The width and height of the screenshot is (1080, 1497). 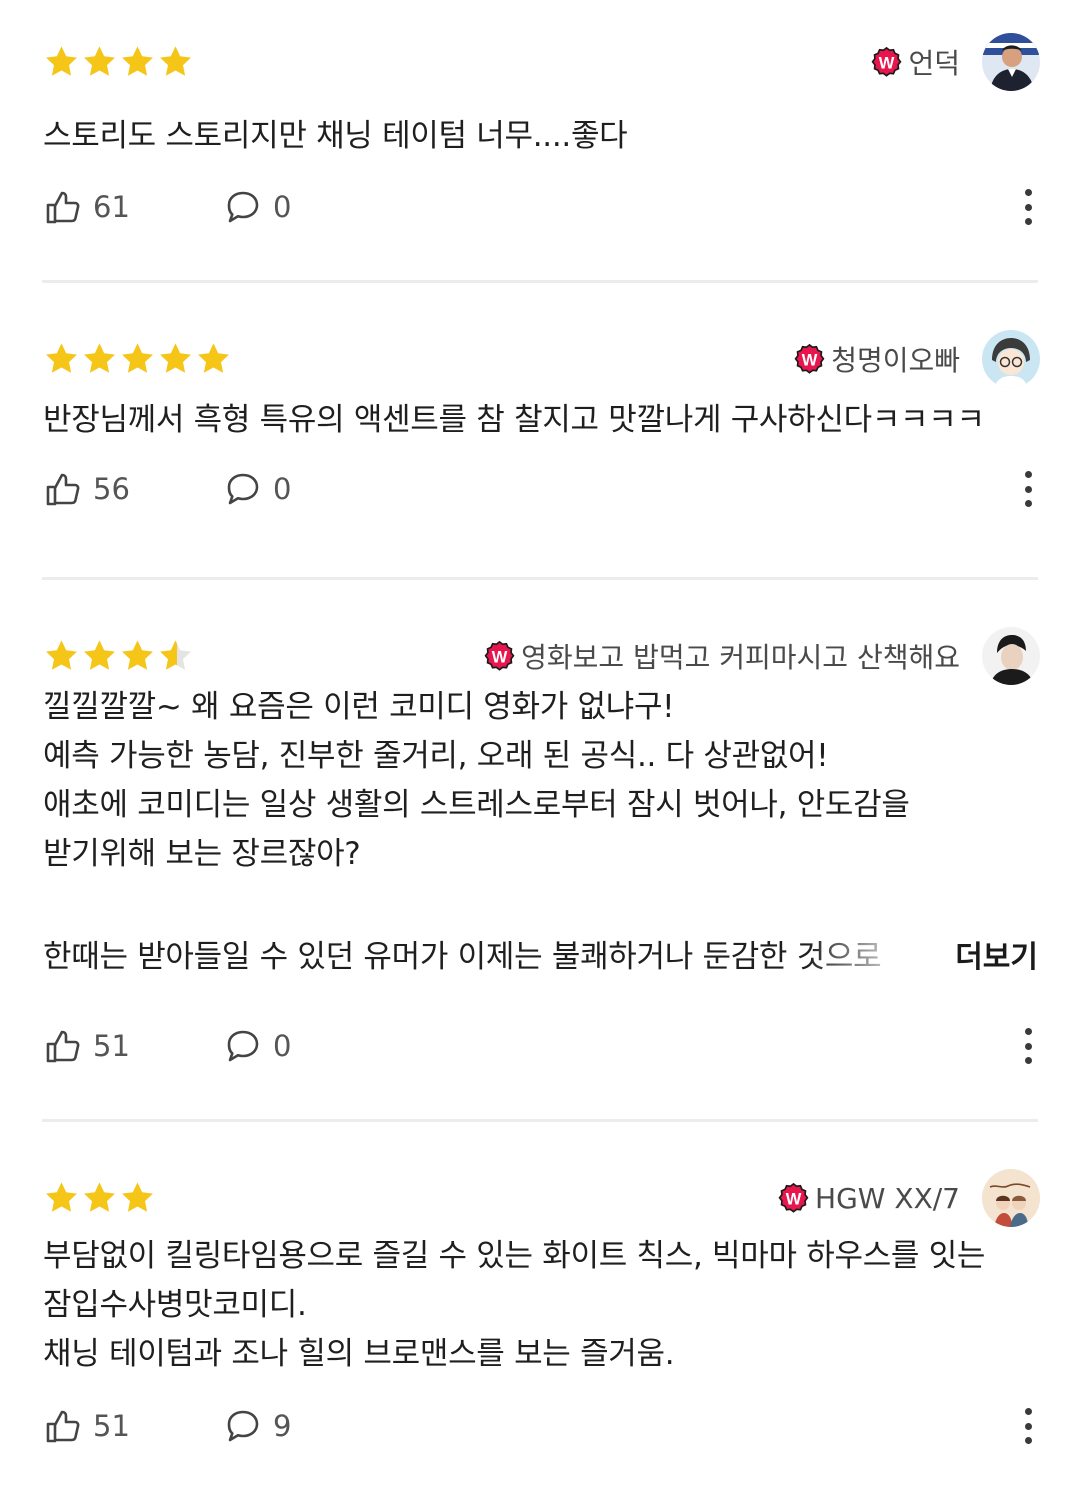 I want to click on like-count: 56, so click(x=111, y=489).